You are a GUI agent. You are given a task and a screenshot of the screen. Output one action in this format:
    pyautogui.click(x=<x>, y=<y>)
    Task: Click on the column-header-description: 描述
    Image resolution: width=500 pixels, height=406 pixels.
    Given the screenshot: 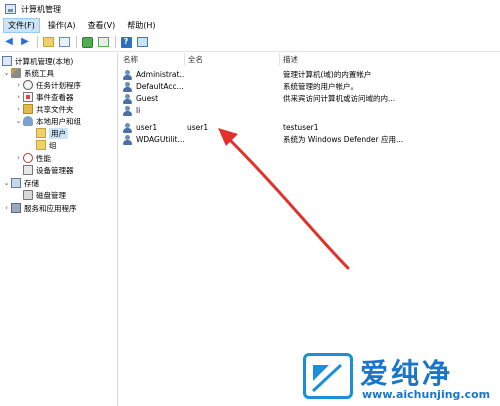 What is the action you would take?
    pyautogui.click(x=390, y=59)
    